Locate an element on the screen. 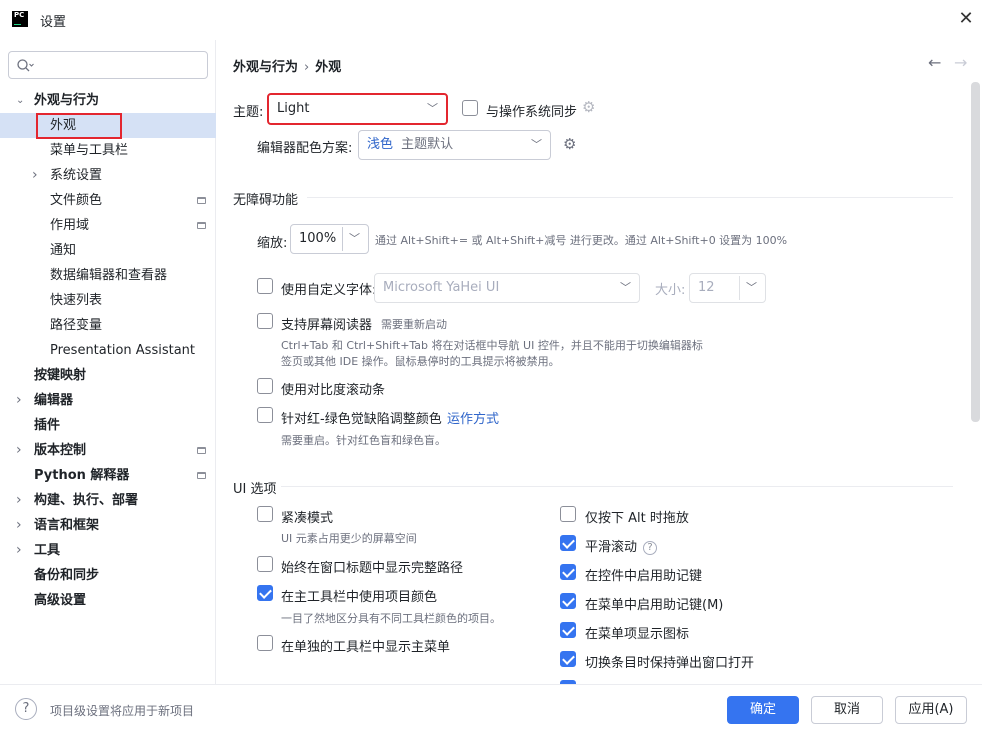 The height and width of the screenshot is (734, 982). sync-os-checkbox is located at coordinates (470, 108).